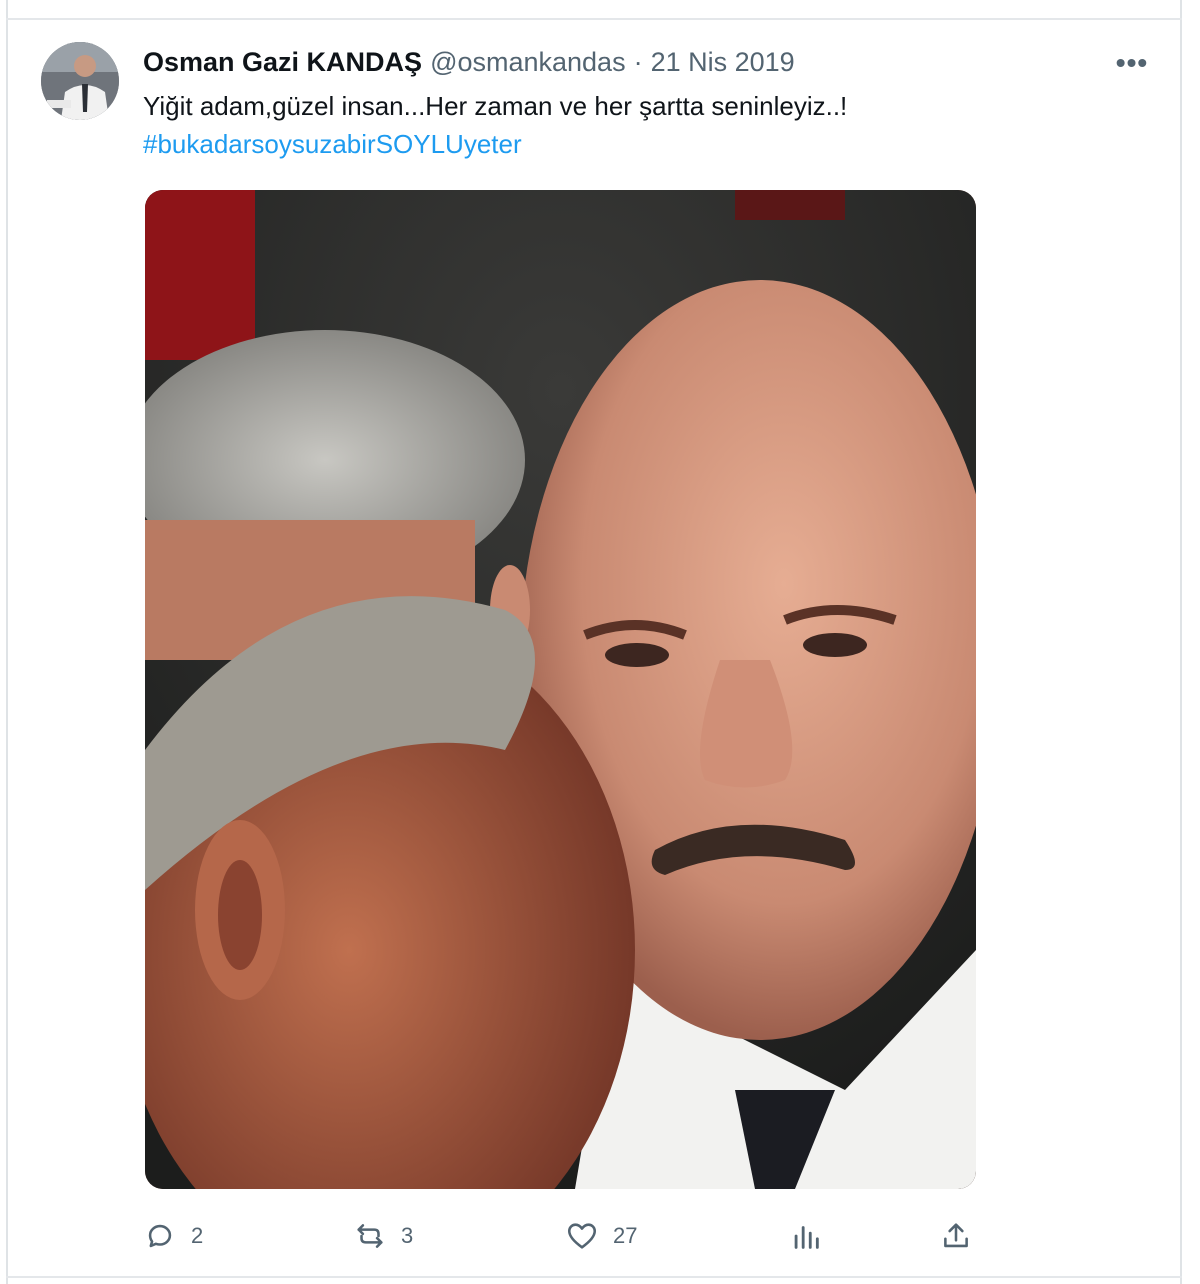  I want to click on heart-icon, so click(582, 1236).